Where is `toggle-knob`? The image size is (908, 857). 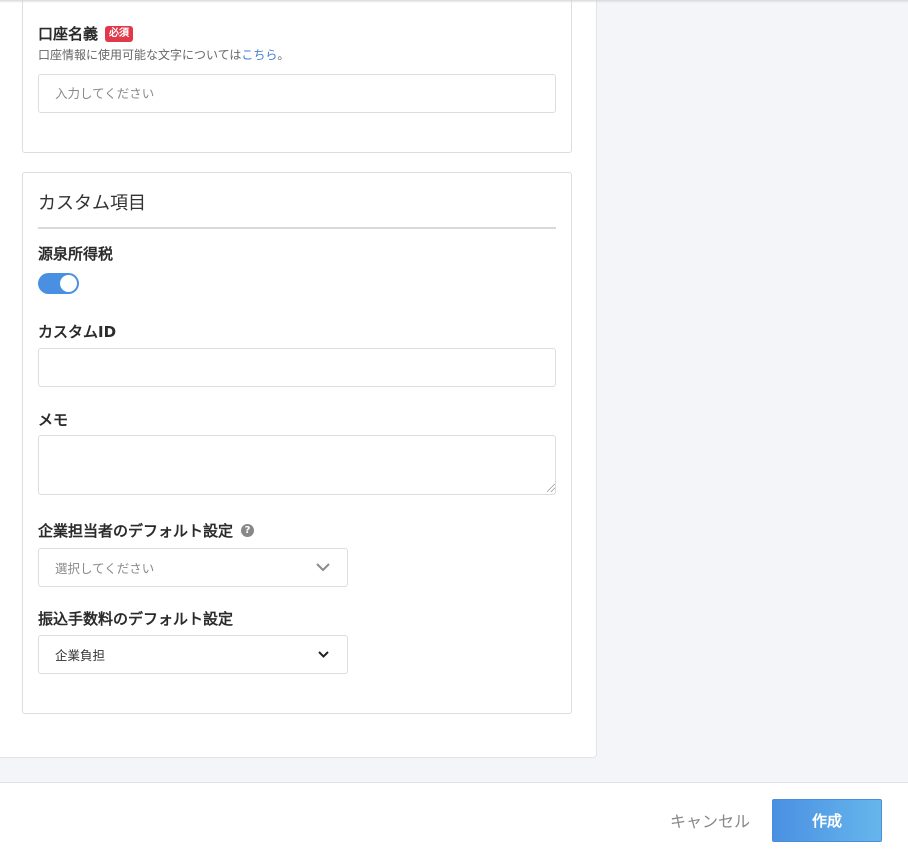
toggle-knob is located at coordinates (68, 283).